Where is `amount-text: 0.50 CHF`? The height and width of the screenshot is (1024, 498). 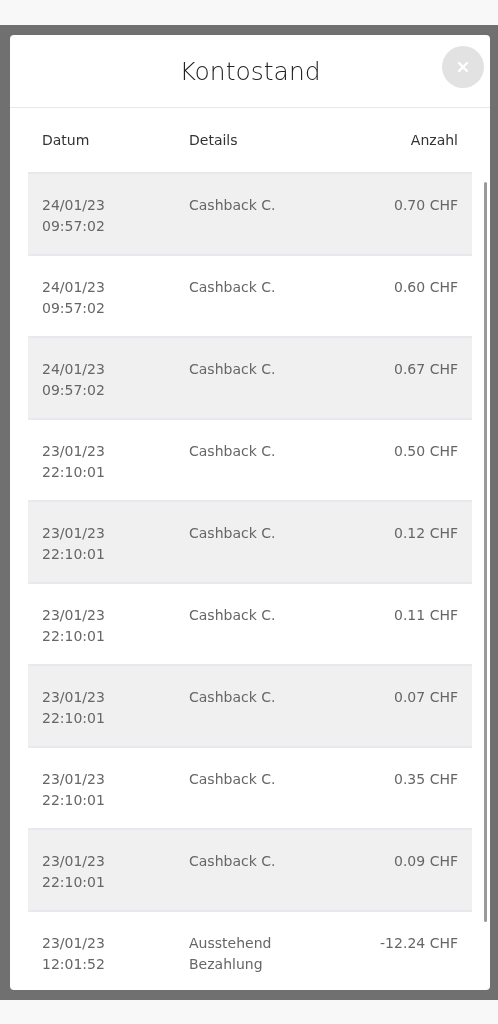 amount-text: 0.50 CHF is located at coordinates (425, 451).